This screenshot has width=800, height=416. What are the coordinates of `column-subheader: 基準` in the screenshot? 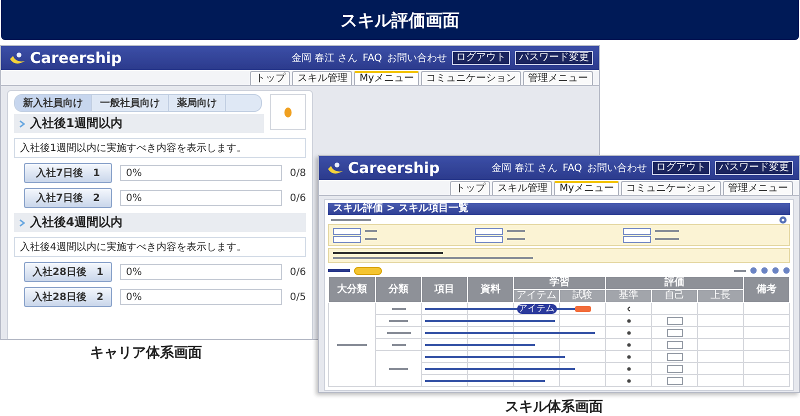 It's located at (629, 296).